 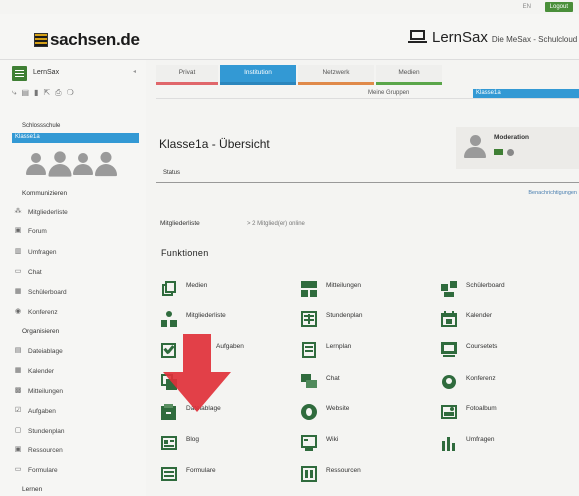 I want to click on function-schuelerboard: Schülerboard, so click(x=473, y=289).